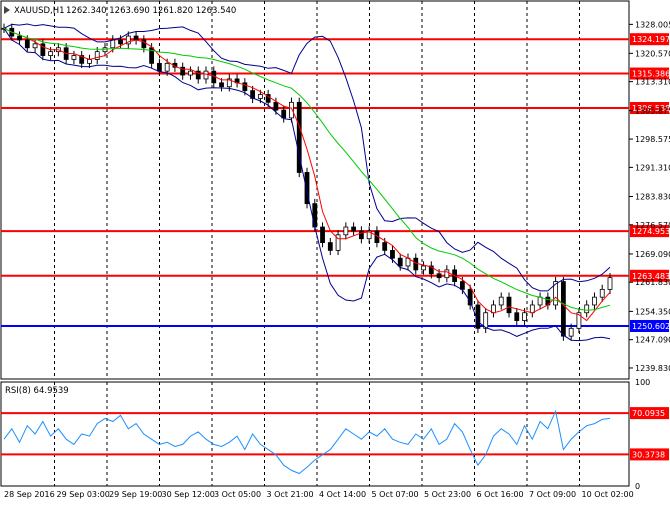  I want to click on time-tick: 10 Oct 02:00, so click(608, 494).